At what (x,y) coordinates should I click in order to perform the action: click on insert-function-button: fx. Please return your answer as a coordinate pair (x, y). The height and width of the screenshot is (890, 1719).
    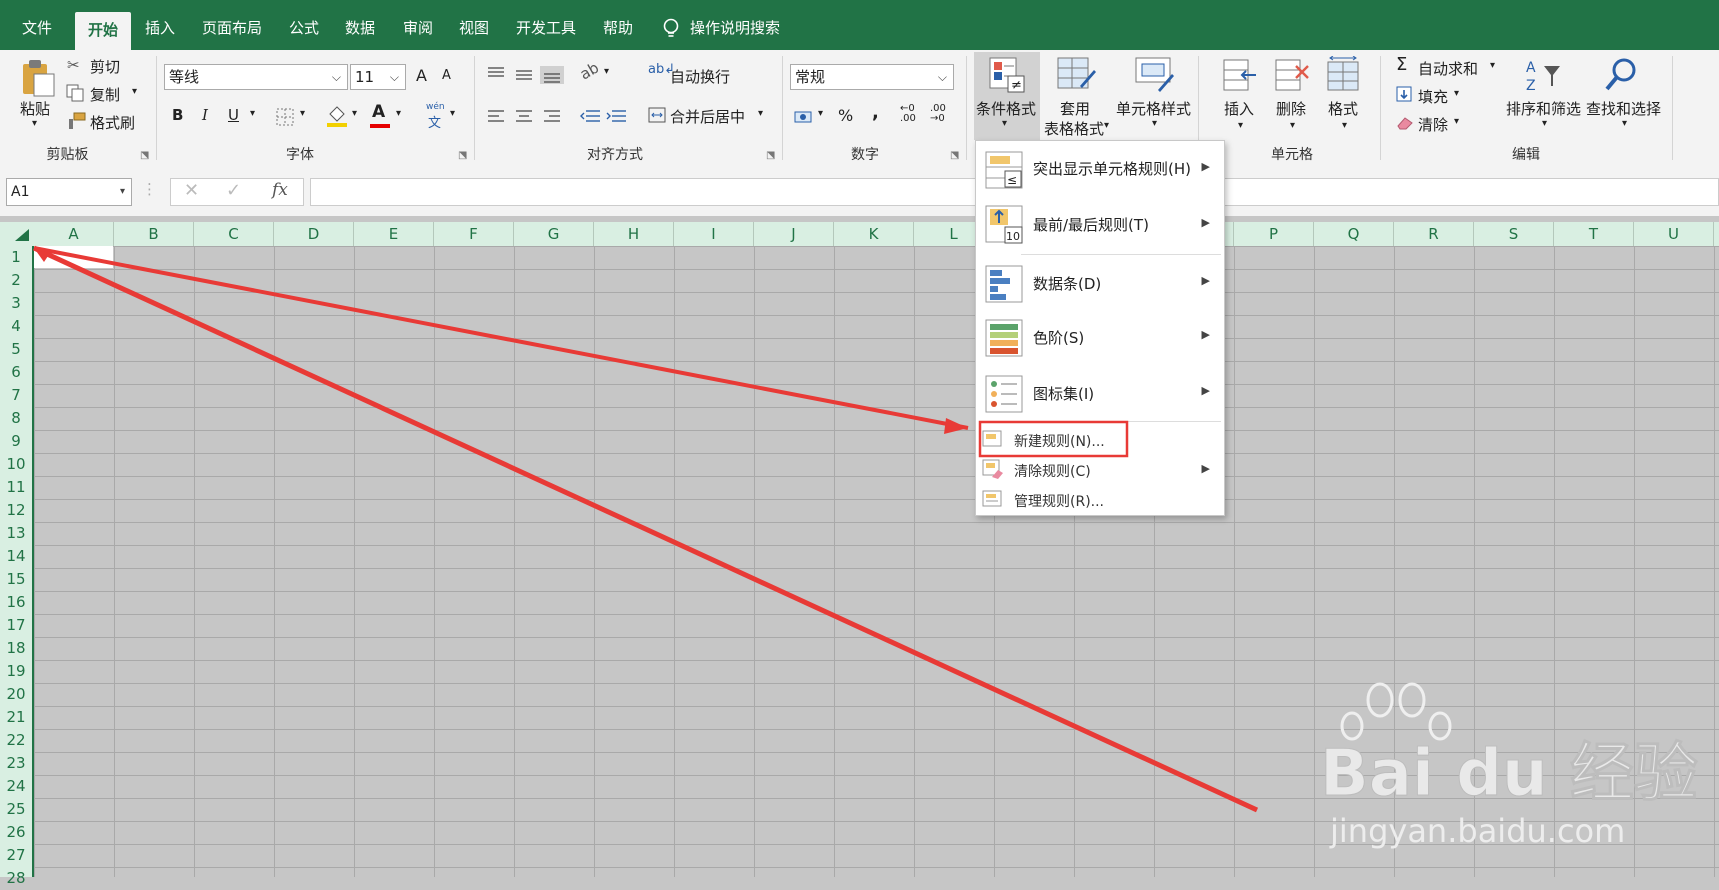
    Looking at the image, I should click on (280, 190).